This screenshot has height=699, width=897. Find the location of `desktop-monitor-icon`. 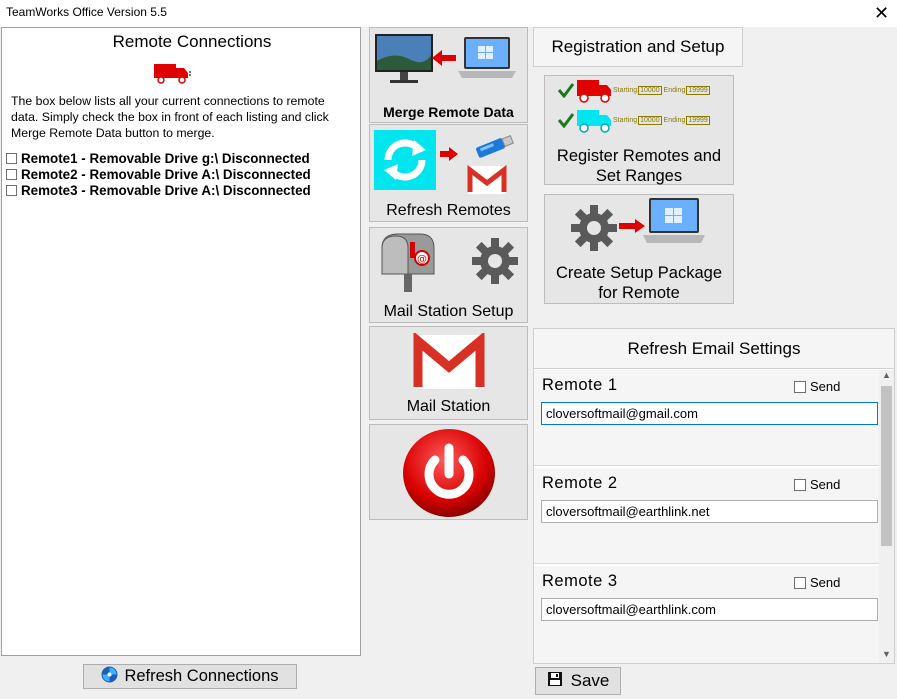

desktop-monitor-icon is located at coordinates (404, 61).